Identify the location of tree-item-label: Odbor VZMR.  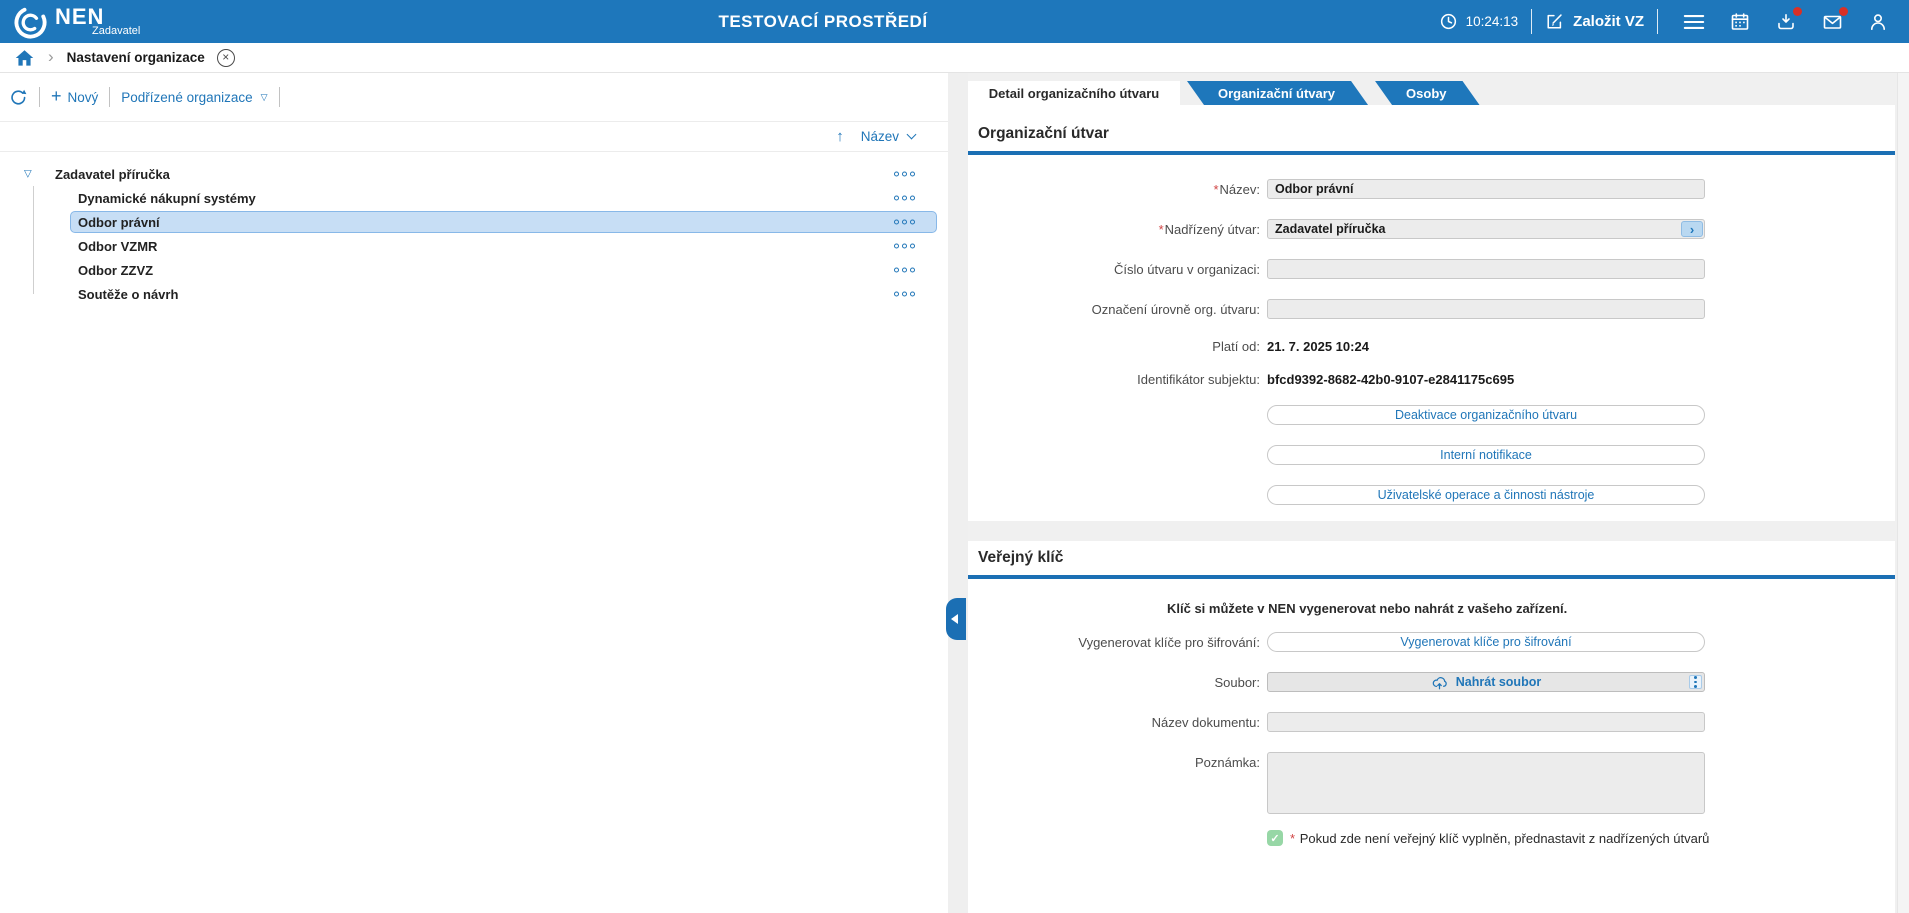
(117, 246).